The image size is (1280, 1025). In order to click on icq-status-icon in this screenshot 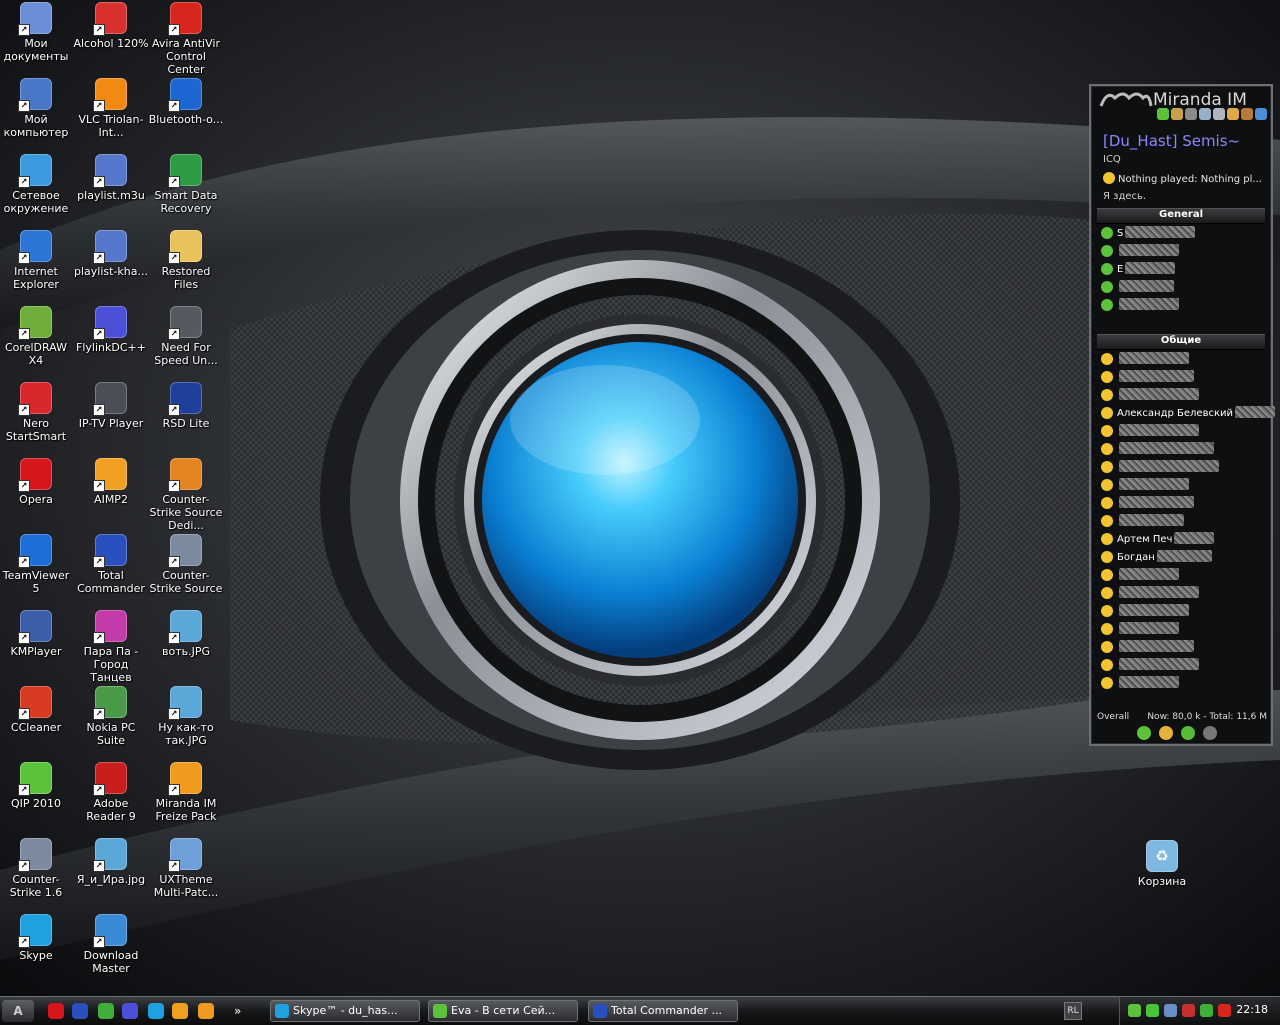, I will do `click(1166, 733)`.